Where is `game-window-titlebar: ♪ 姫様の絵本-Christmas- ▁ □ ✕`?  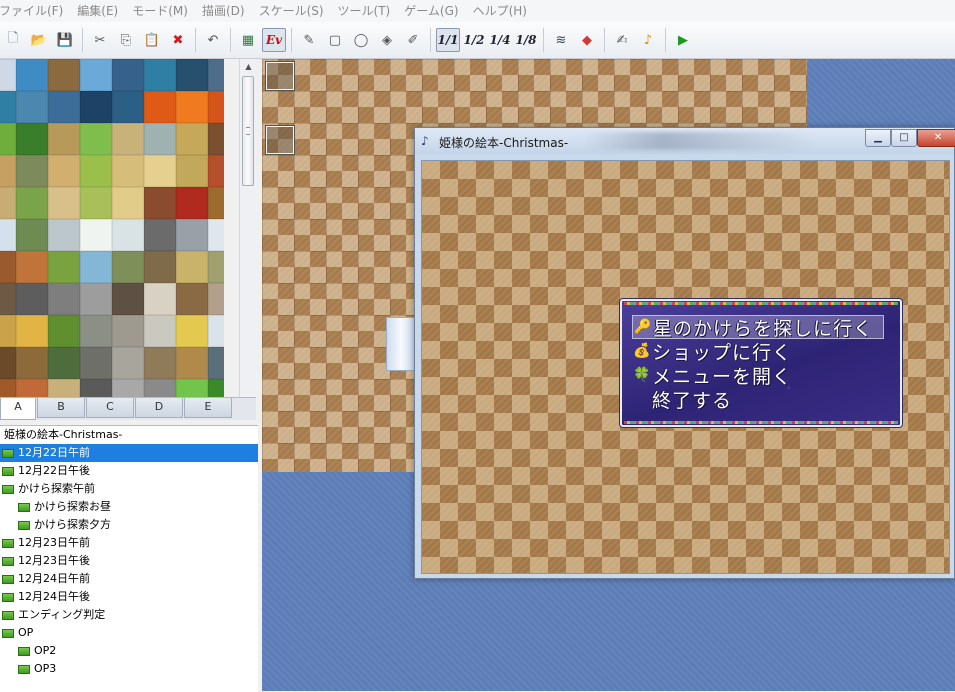 game-window-titlebar: ♪ 姫様の絵本-Christmas- ▁ □ ✕ is located at coordinates (685, 141).